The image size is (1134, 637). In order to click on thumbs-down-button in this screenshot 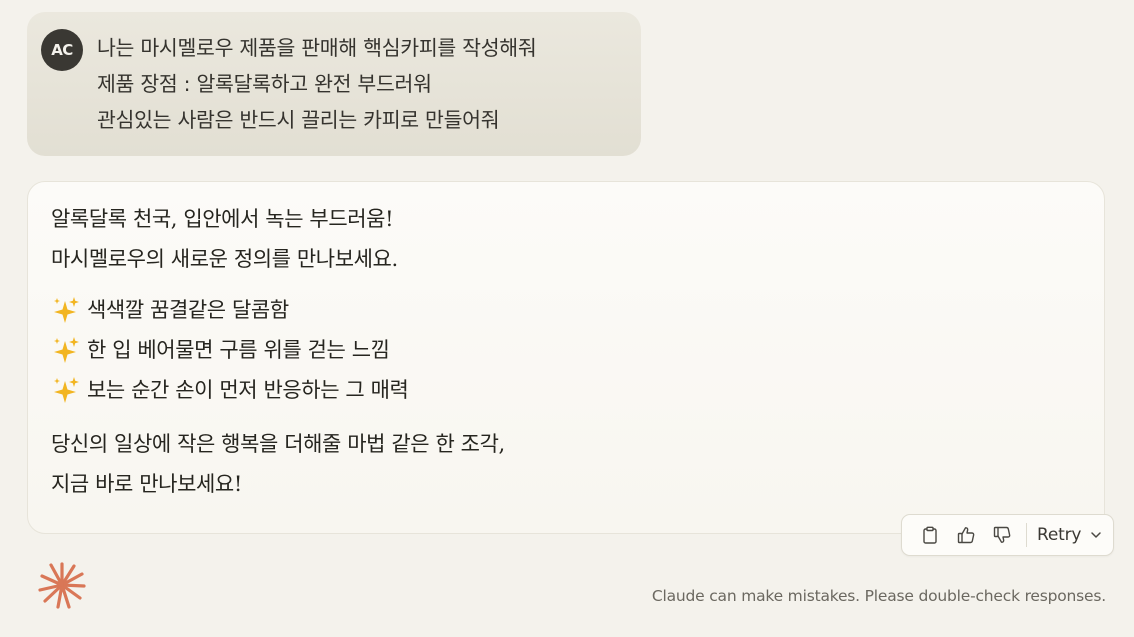, I will do `click(1002, 535)`.